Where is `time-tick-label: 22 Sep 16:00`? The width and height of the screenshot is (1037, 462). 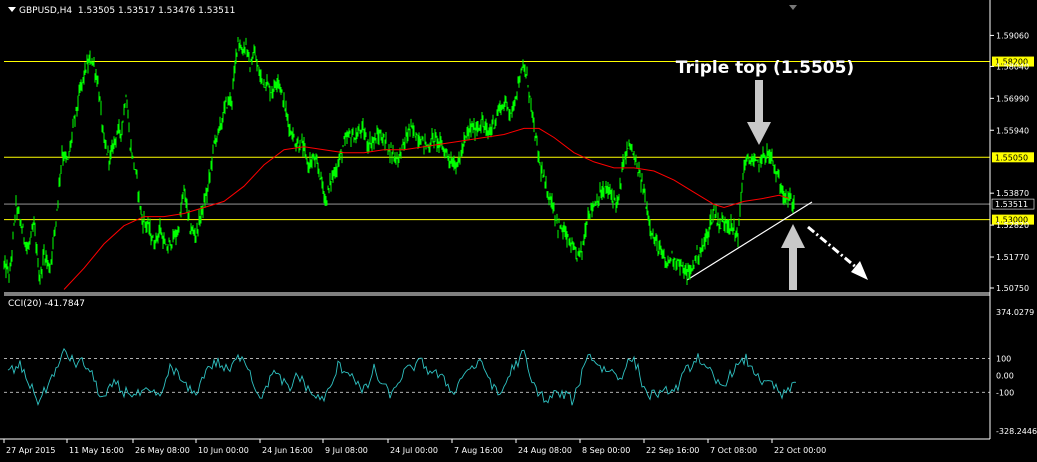
time-tick-label: 22 Sep 16:00 is located at coordinates (672, 450).